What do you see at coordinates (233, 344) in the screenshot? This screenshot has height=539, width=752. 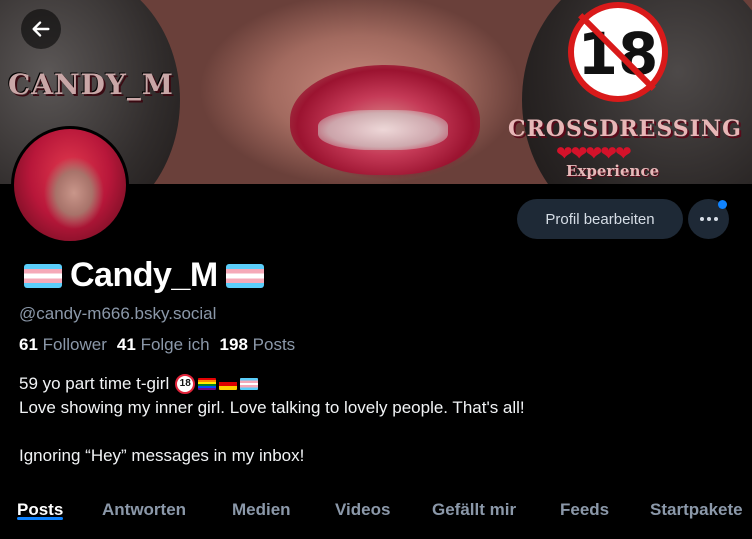 I see `posts-count: 198` at bounding box center [233, 344].